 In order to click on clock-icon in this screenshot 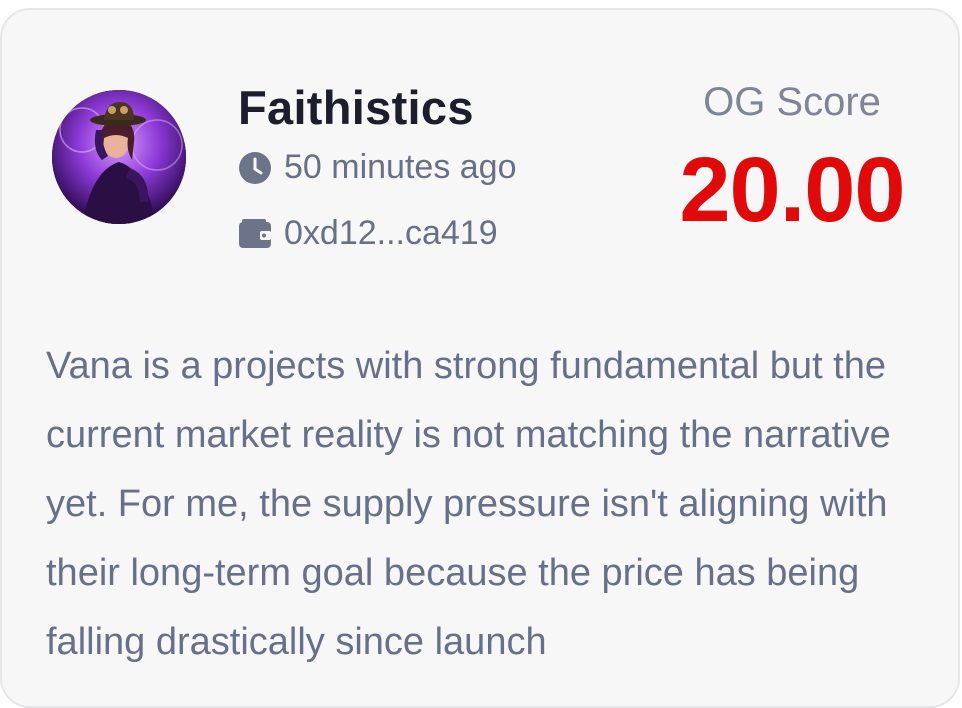, I will do `click(255, 168)`.